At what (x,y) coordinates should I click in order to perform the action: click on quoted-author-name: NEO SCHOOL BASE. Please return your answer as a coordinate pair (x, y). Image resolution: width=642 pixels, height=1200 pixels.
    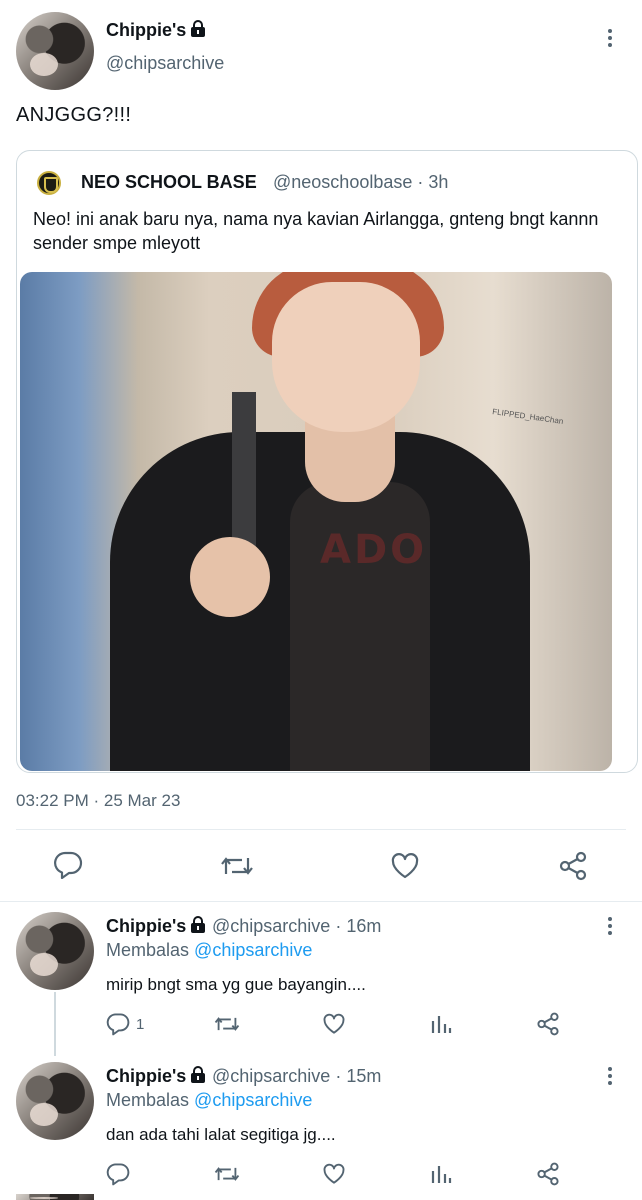
    Looking at the image, I should click on (169, 182).